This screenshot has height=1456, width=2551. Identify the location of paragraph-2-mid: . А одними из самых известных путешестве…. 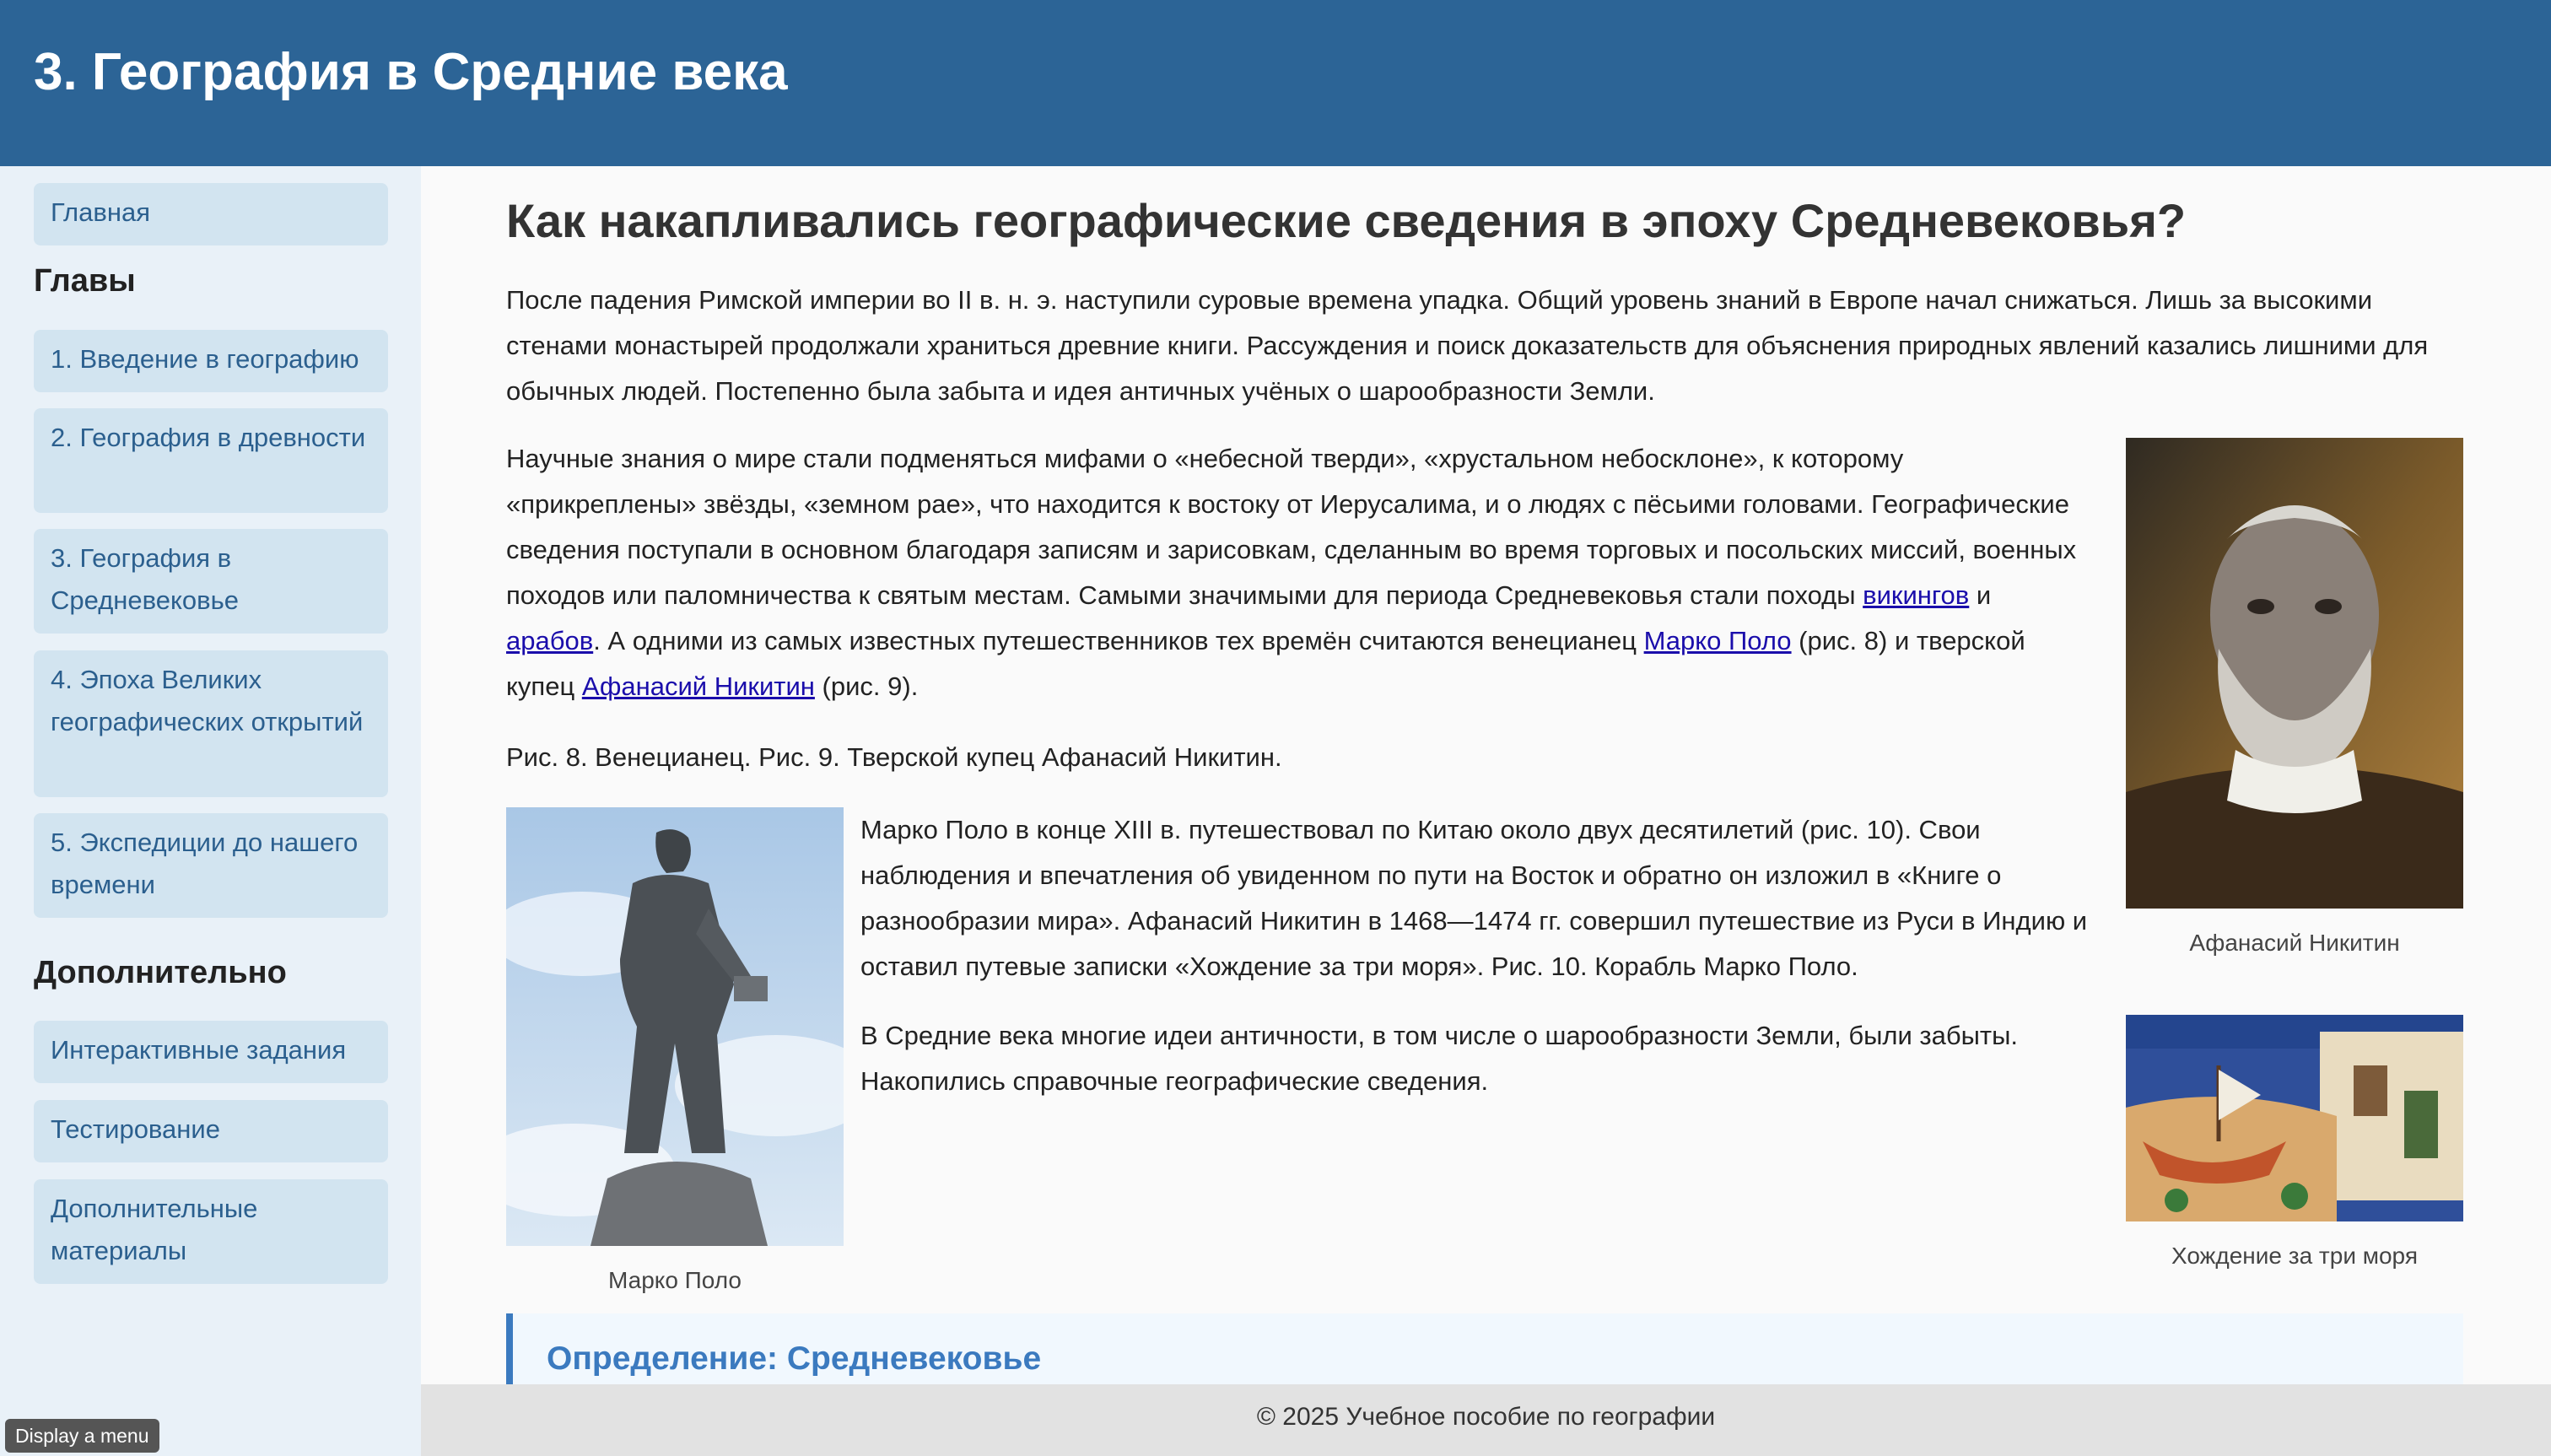
(1118, 640).